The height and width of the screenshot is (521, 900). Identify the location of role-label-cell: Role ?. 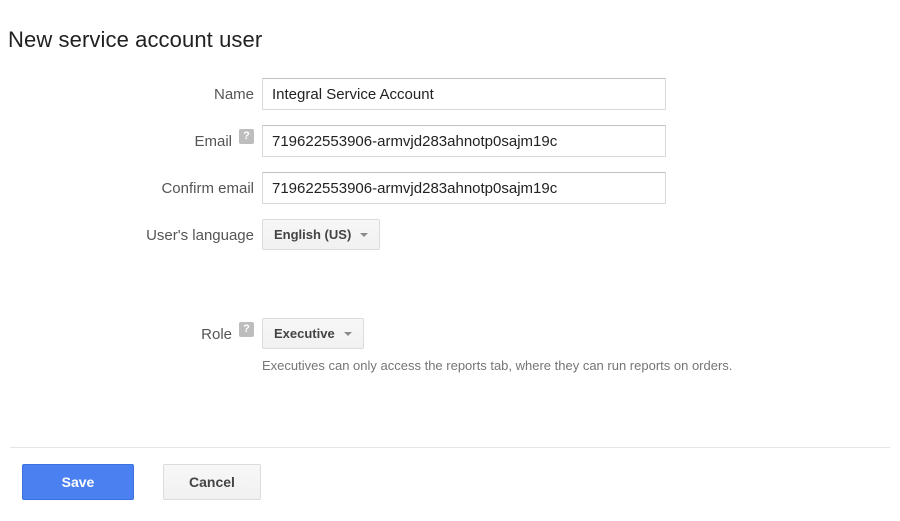
(131, 334).